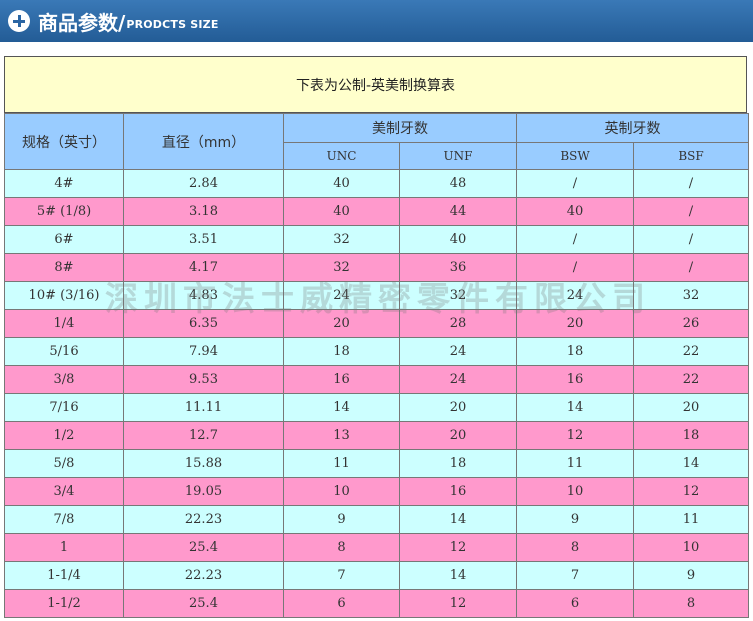 This screenshot has height=621, width=753. Describe the element at coordinates (691, 603) in the screenshot. I see `cell-bsf: 8` at that location.